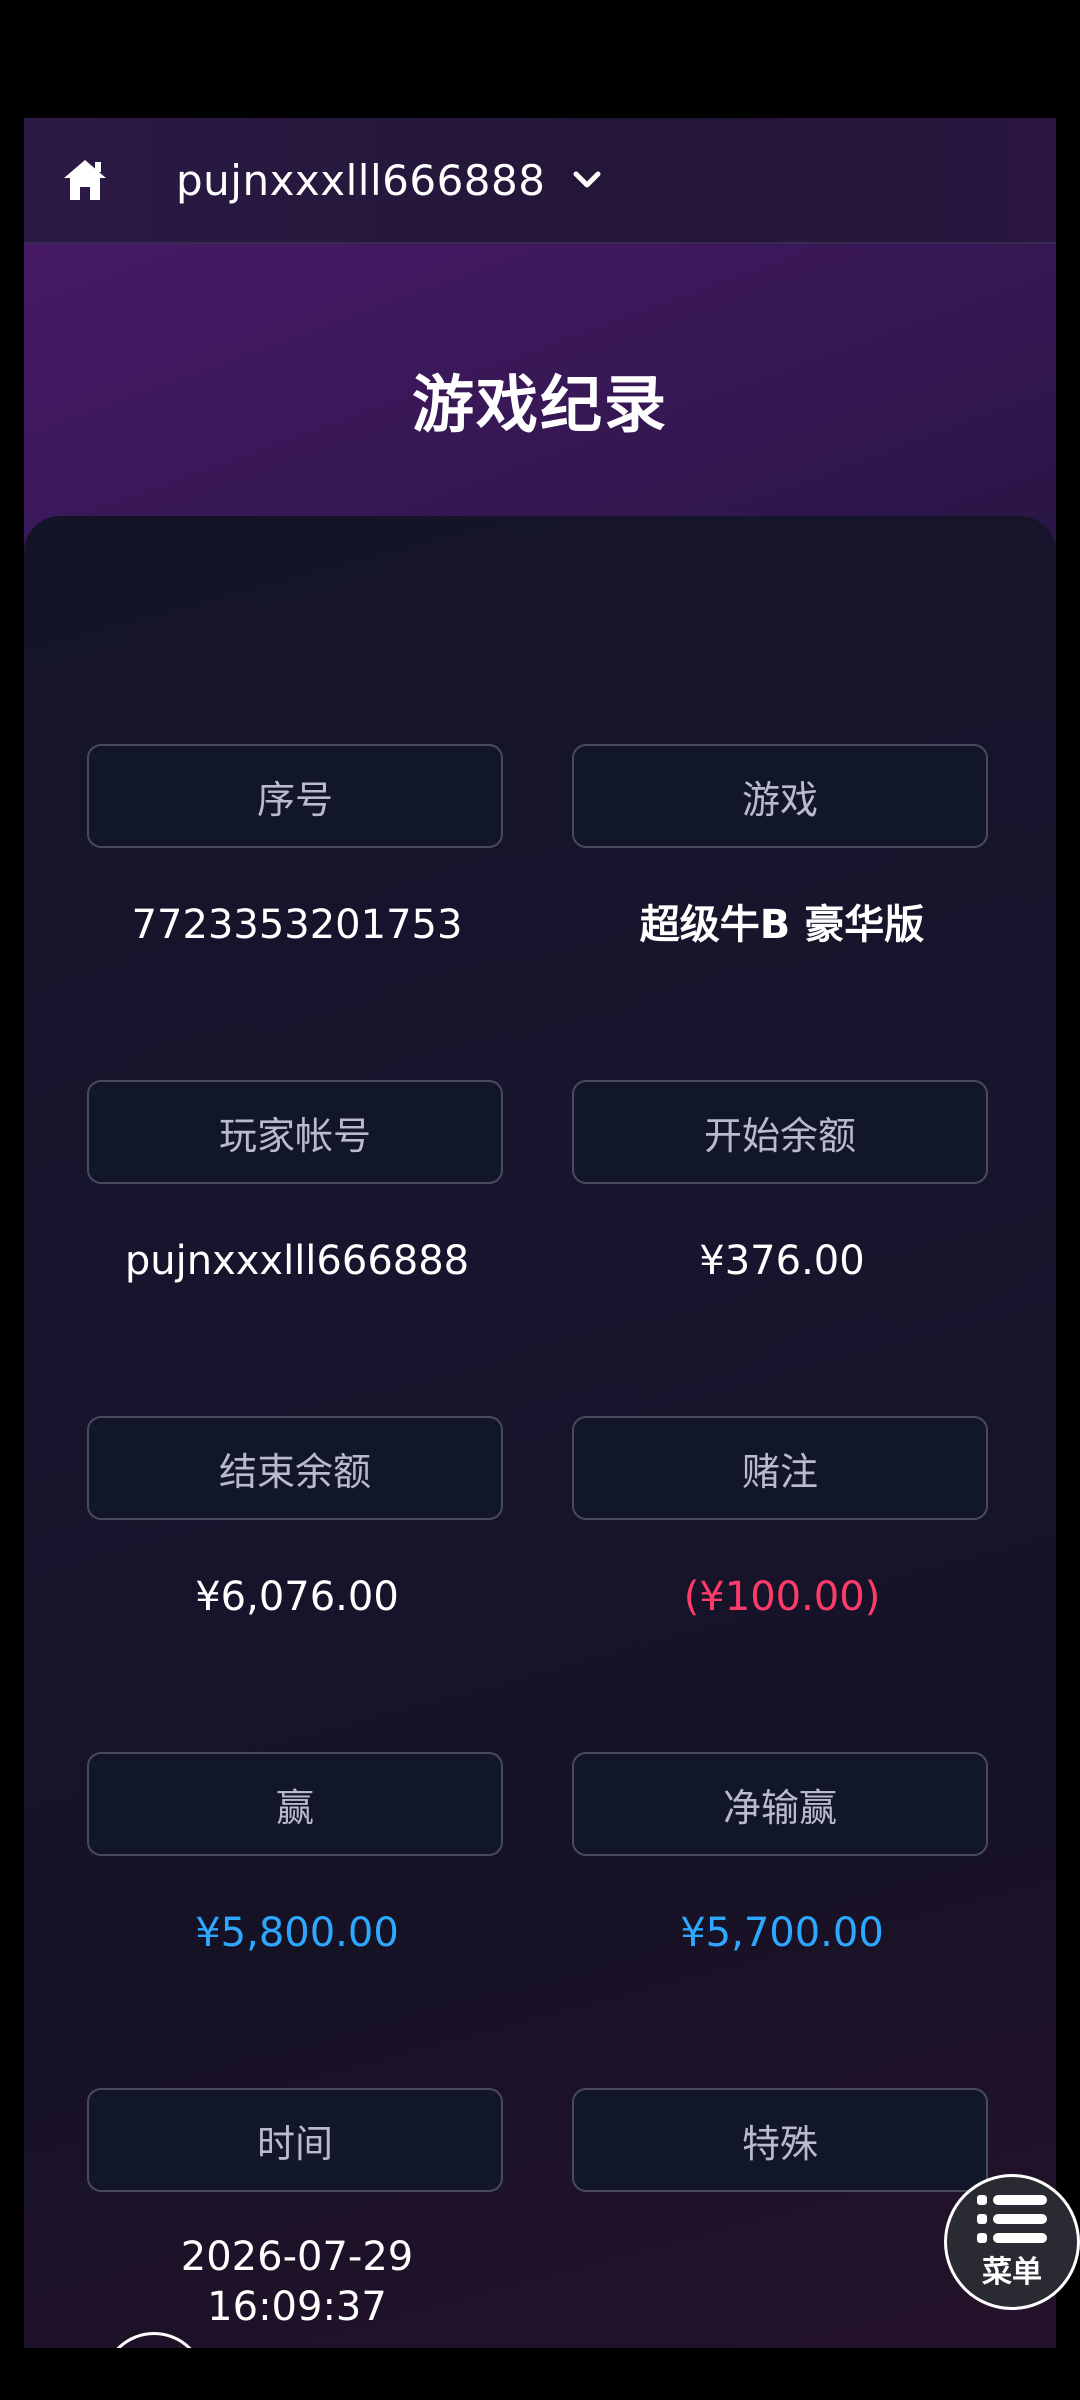 The image size is (1080, 2400). What do you see at coordinates (297, 1597) in the screenshot?
I see `field-value: ¥6,076.00` at bounding box center [297, 1597].